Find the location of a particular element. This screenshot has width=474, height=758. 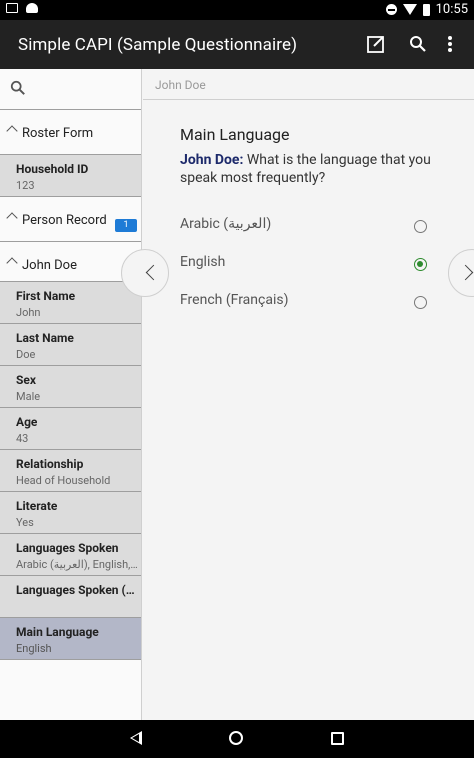

item-value: Male is located at coordinates (28, 396).